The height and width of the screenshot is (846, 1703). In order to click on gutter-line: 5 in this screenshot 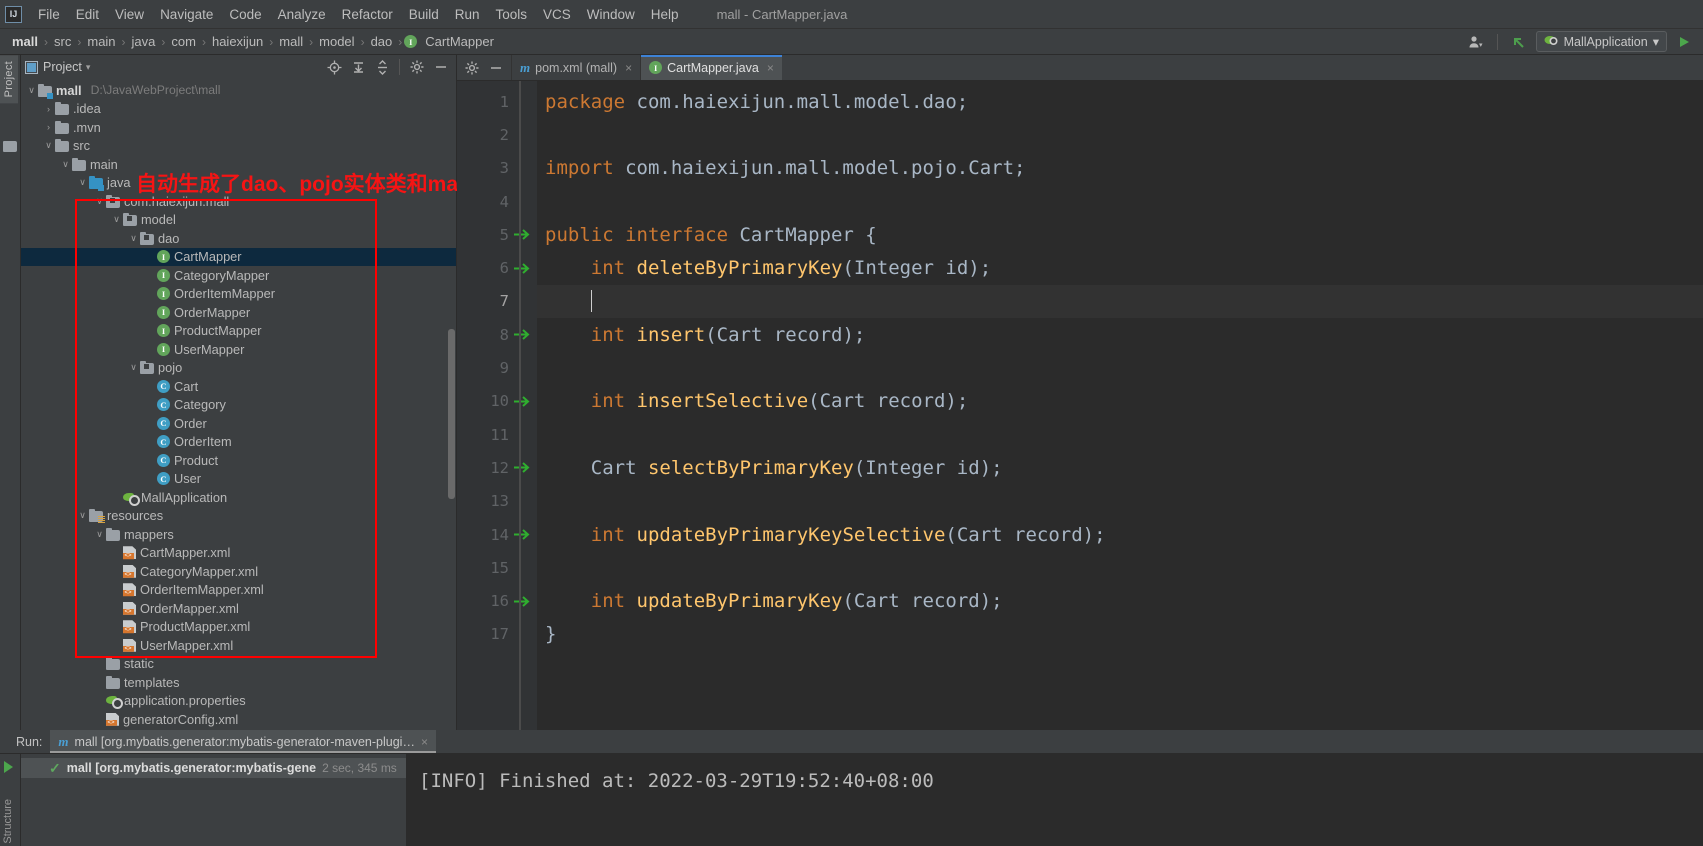, I will do `click(497, 234)`.